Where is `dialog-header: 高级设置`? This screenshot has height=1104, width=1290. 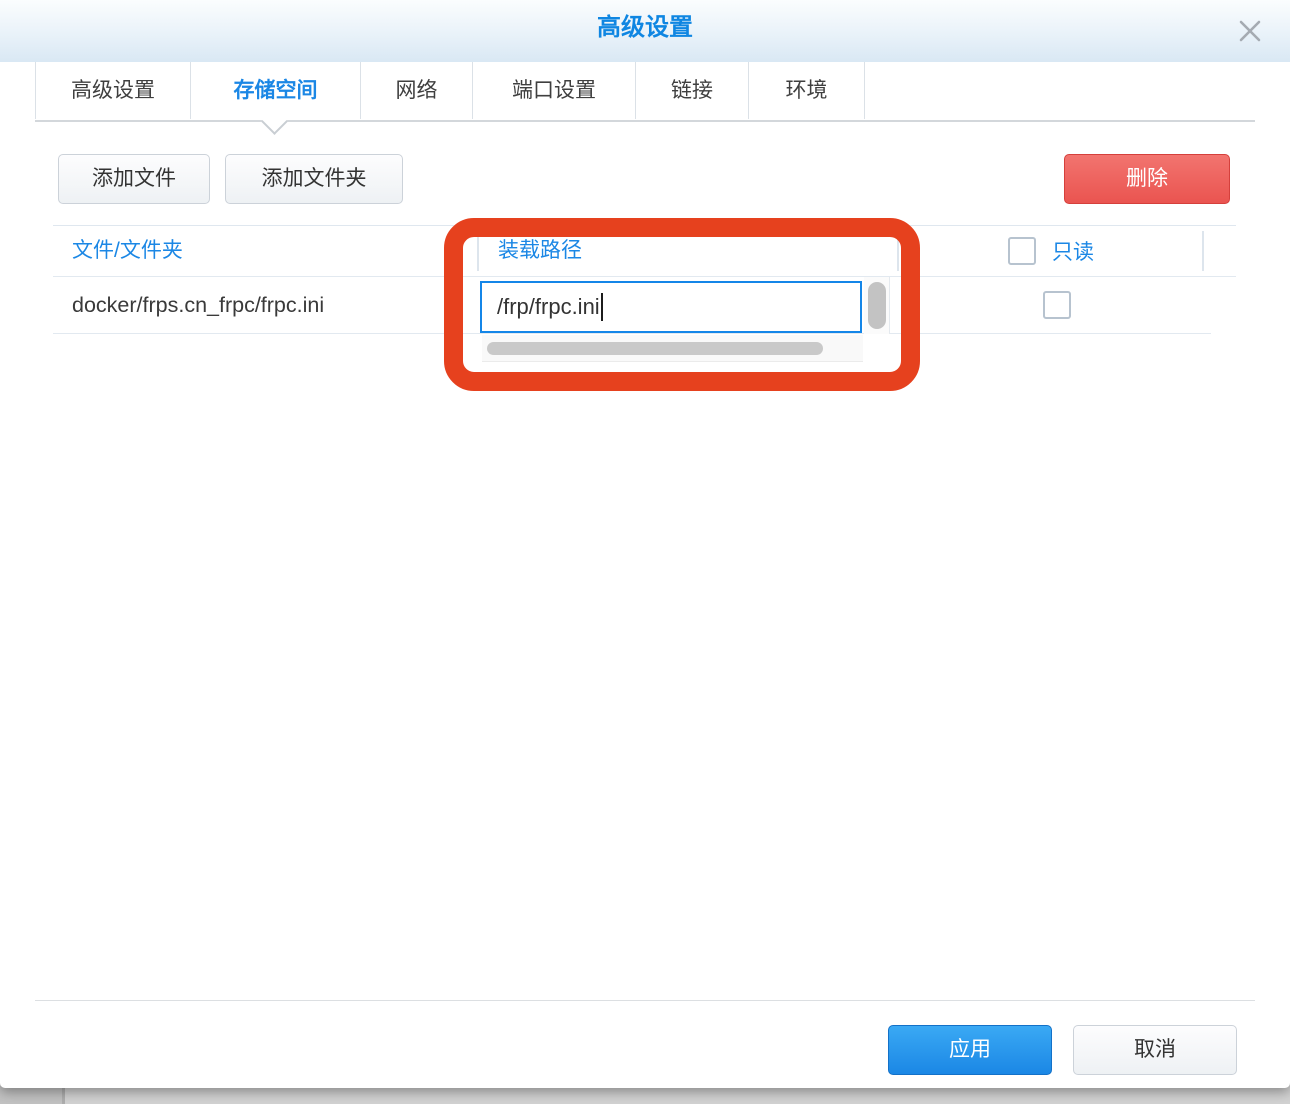 dialog-header: 高级设置 is located at coordinates (645, 31).